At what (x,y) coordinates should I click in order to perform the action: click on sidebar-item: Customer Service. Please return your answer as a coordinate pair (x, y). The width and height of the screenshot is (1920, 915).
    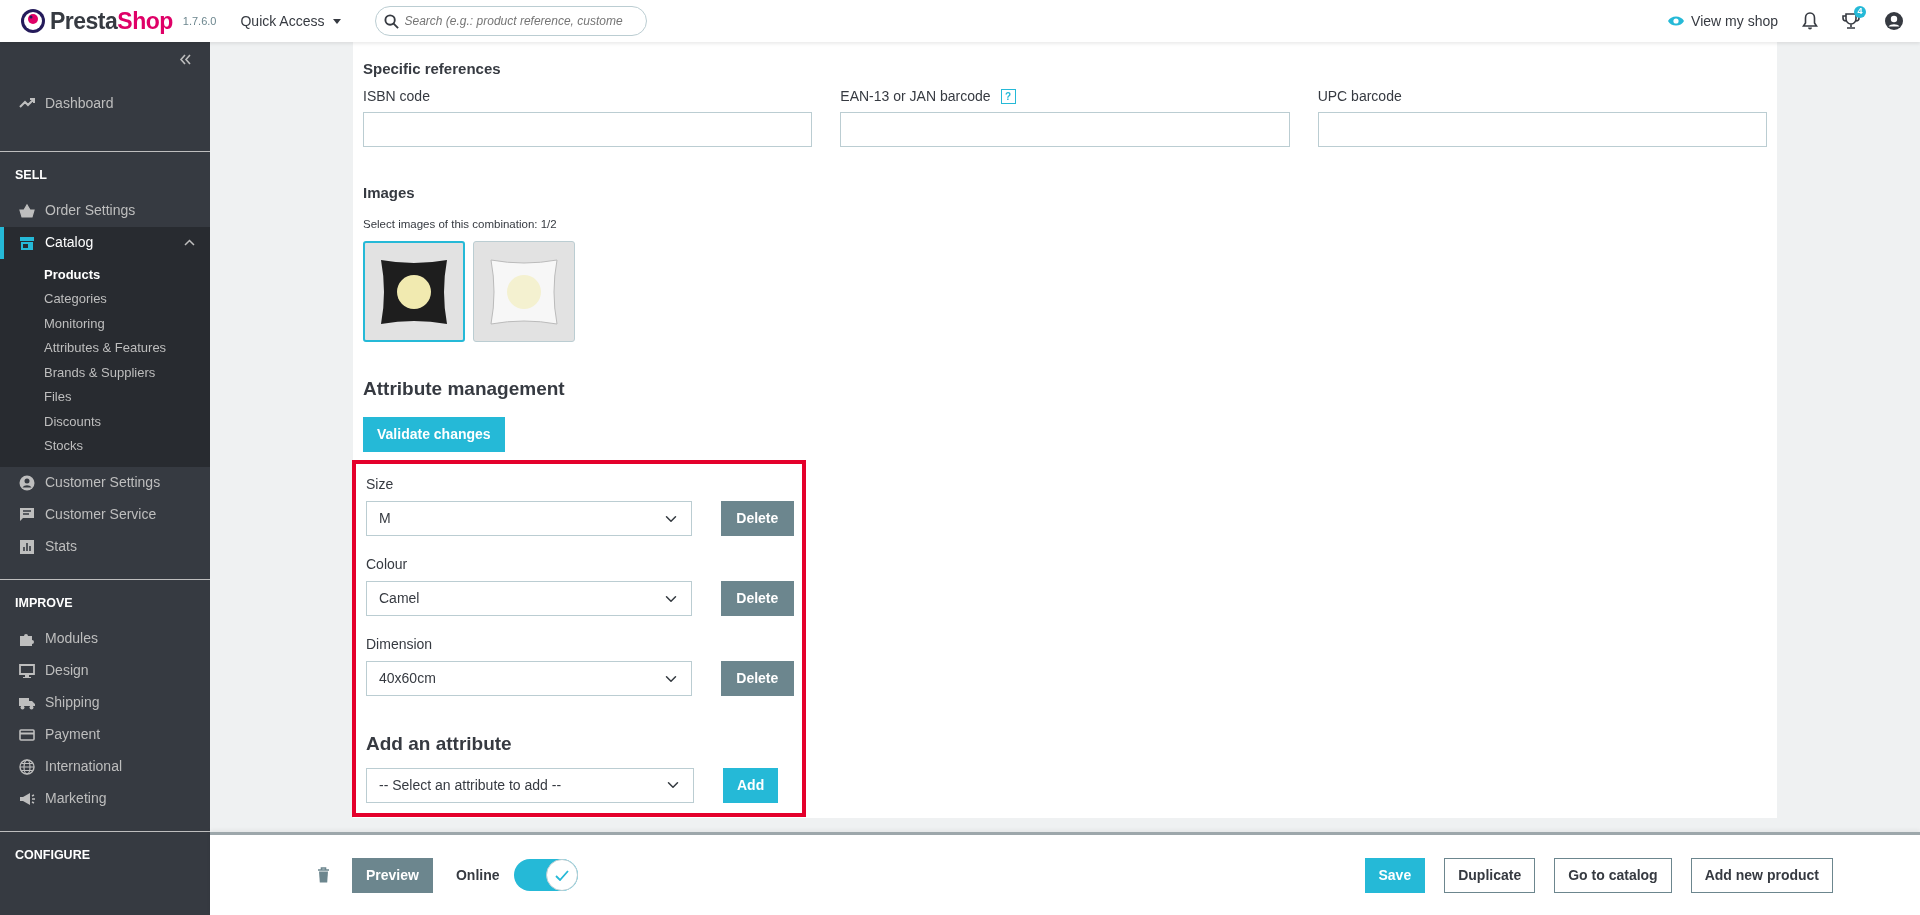
    Looking at the image, I should click on (105, 514).